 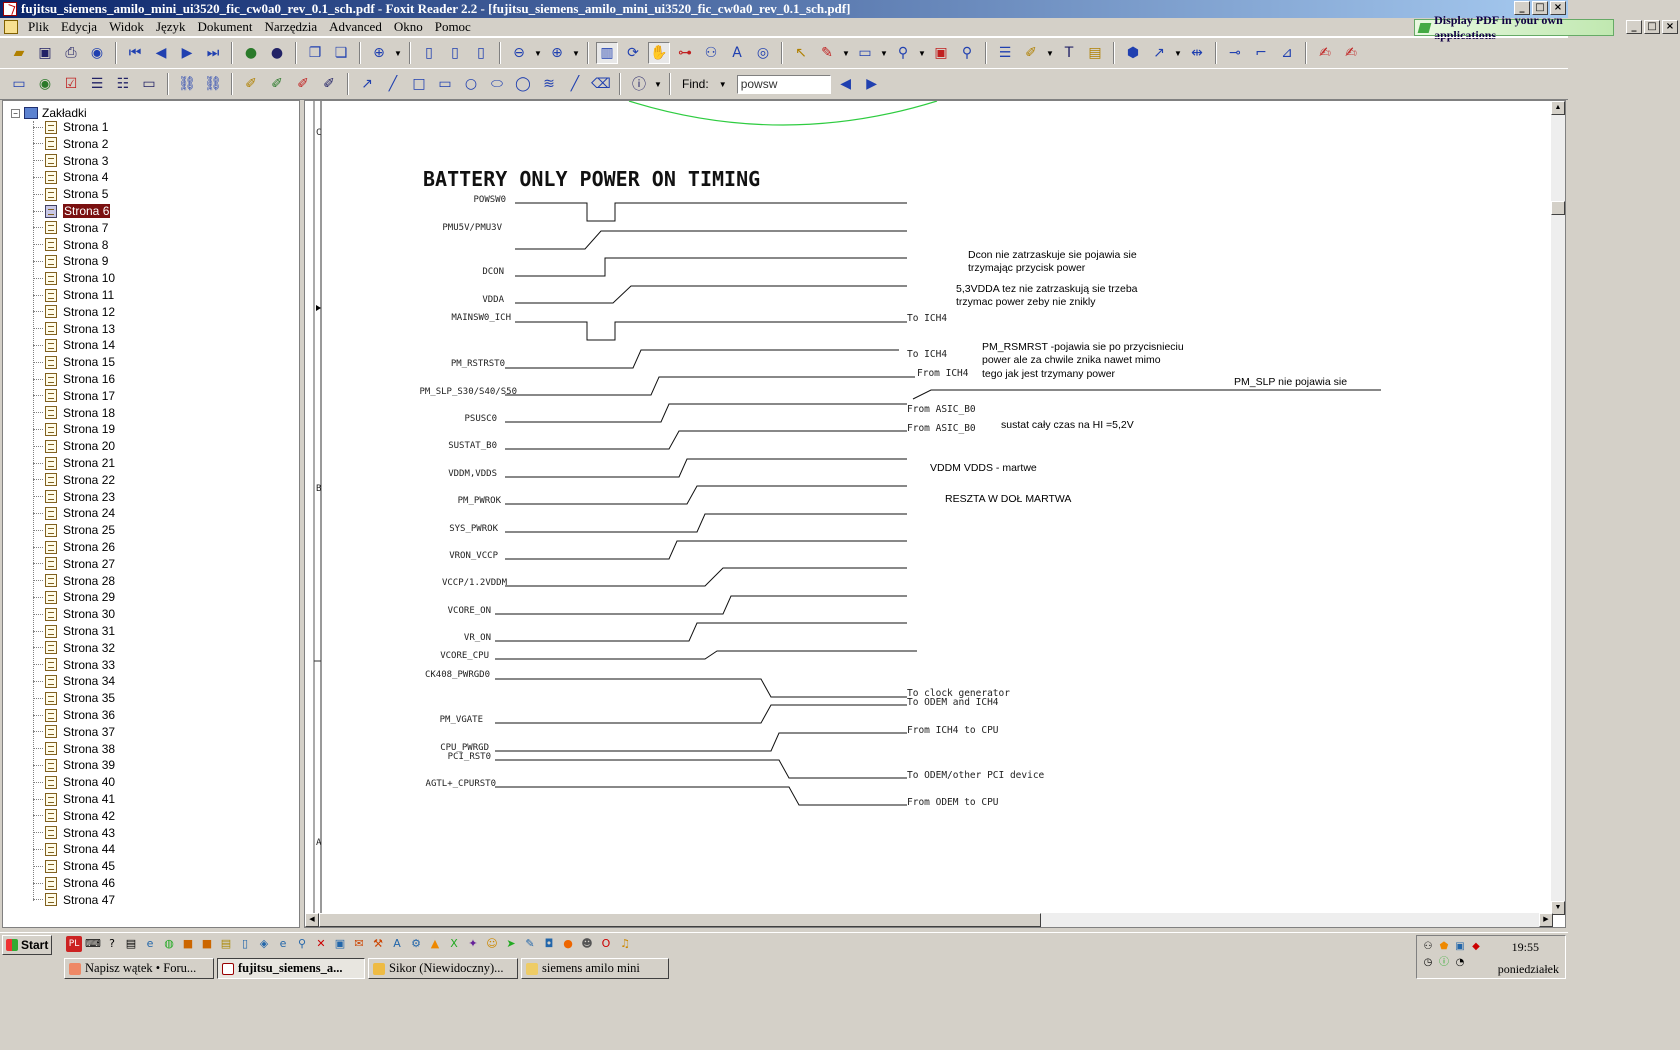 What do you see at coordinates (1069, 53) in the screenshot?
I see `text-tool-icon: T` at bounding box center [1069, 53].